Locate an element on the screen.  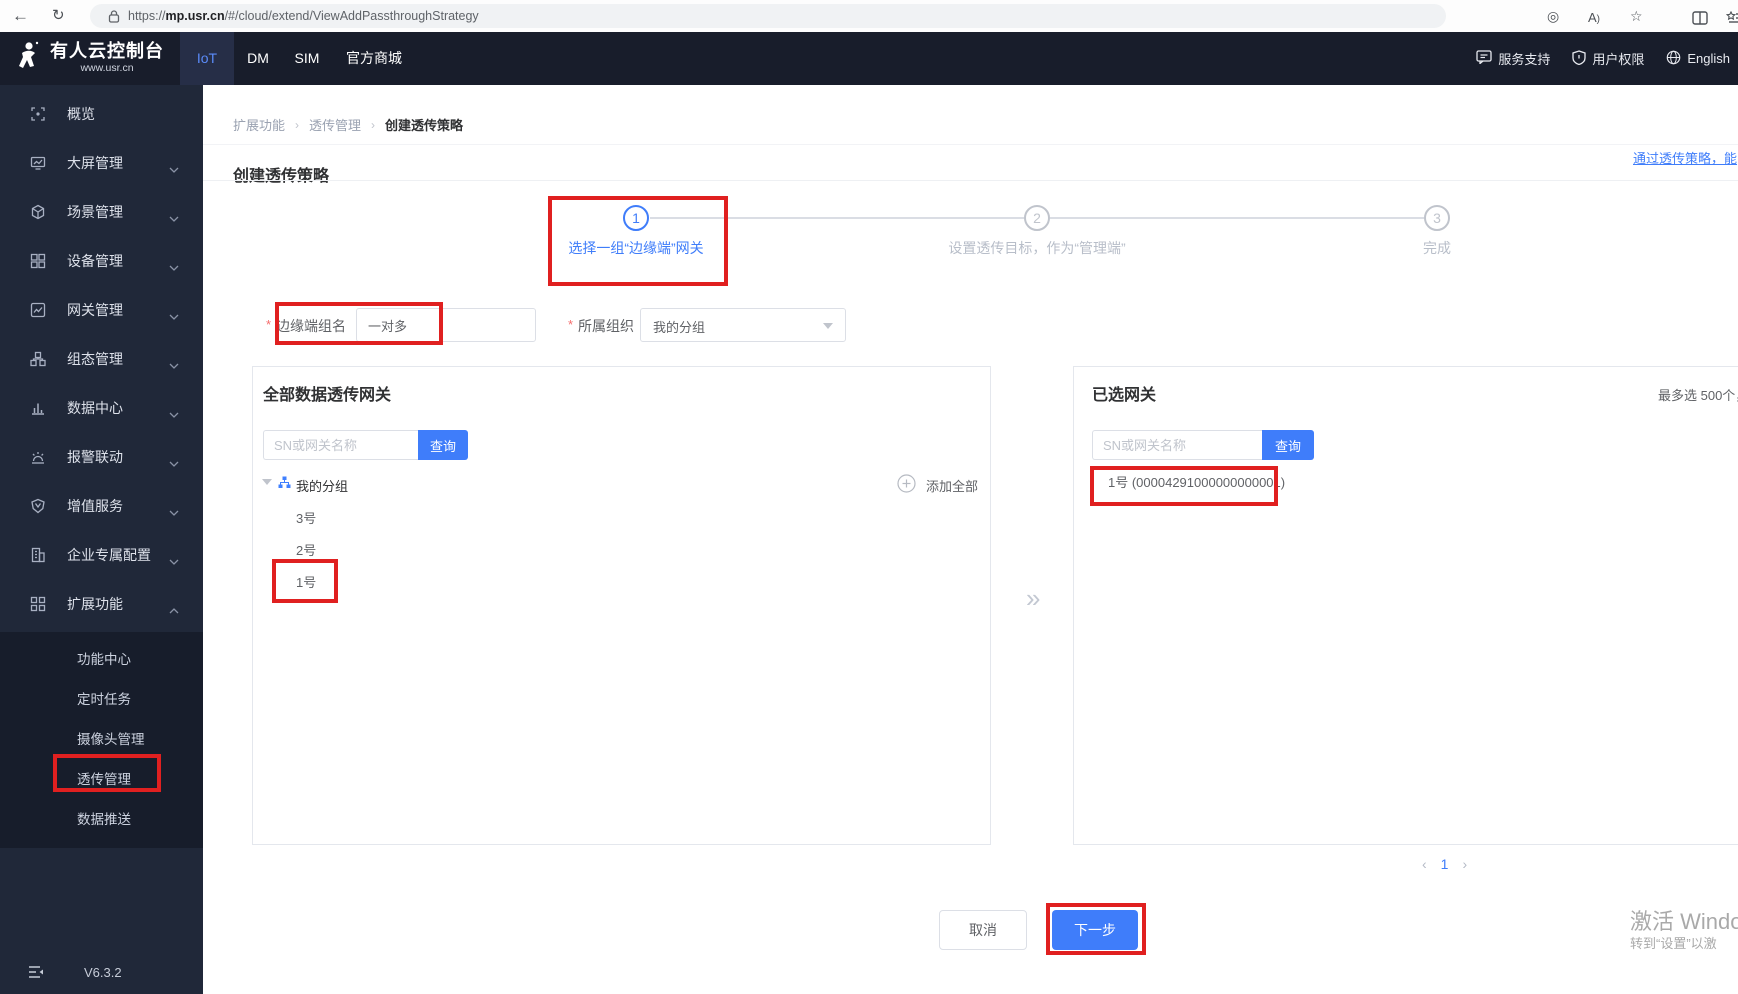
collapse-sidebar-icon is located at coordinates (36, 974).